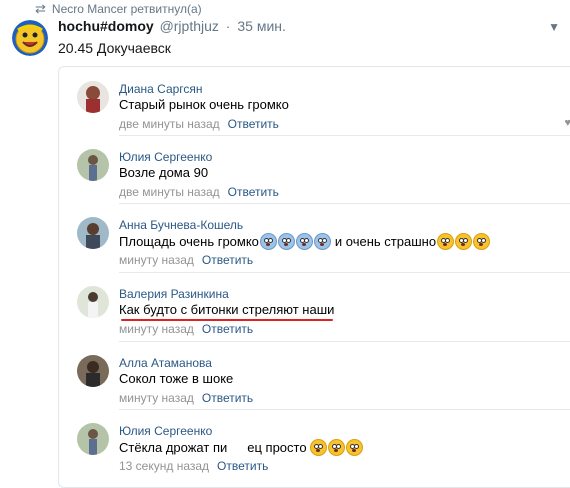 The width and height of the screenshot is (570, 488). What do you see at coordinates (277, 447) in the screenshot?
I see `comment-text-part: ец просто` at bounding box center [277, 447].